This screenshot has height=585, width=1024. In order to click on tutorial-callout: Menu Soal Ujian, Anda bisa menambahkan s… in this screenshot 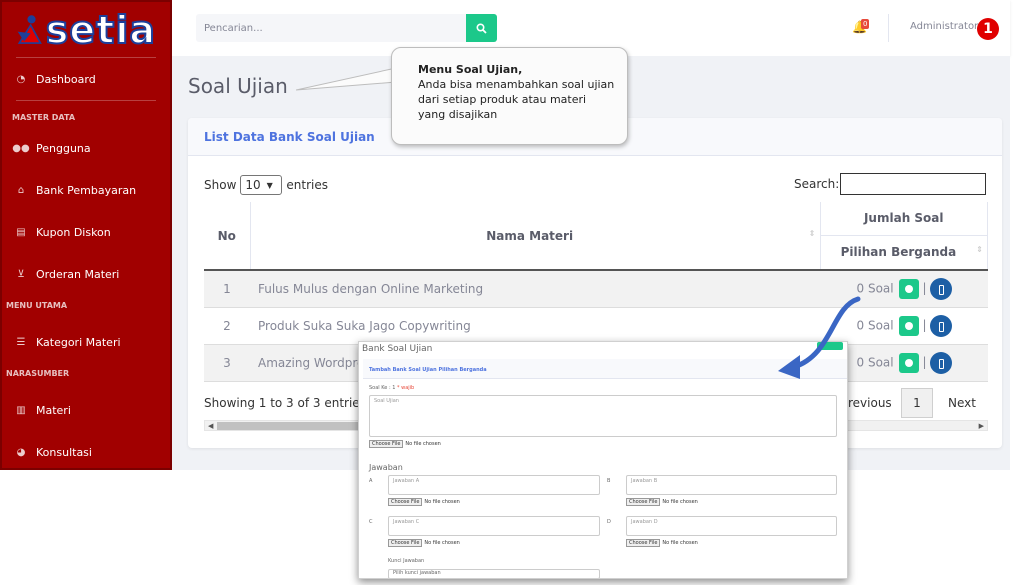, I will do `click(509, 96)`.